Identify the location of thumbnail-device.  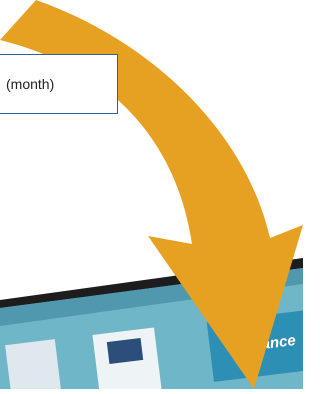
(125, 351).